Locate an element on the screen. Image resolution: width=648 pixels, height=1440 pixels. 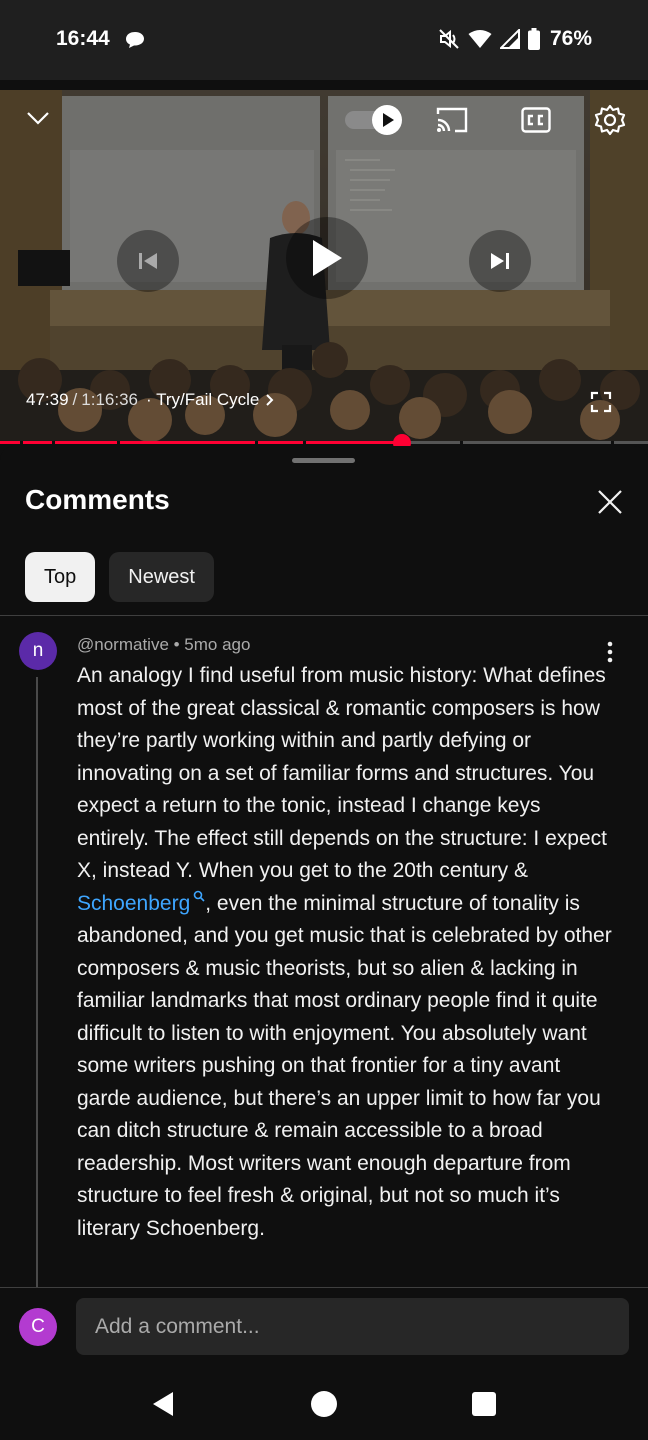
home-button is located at coordinates (324, 1404).